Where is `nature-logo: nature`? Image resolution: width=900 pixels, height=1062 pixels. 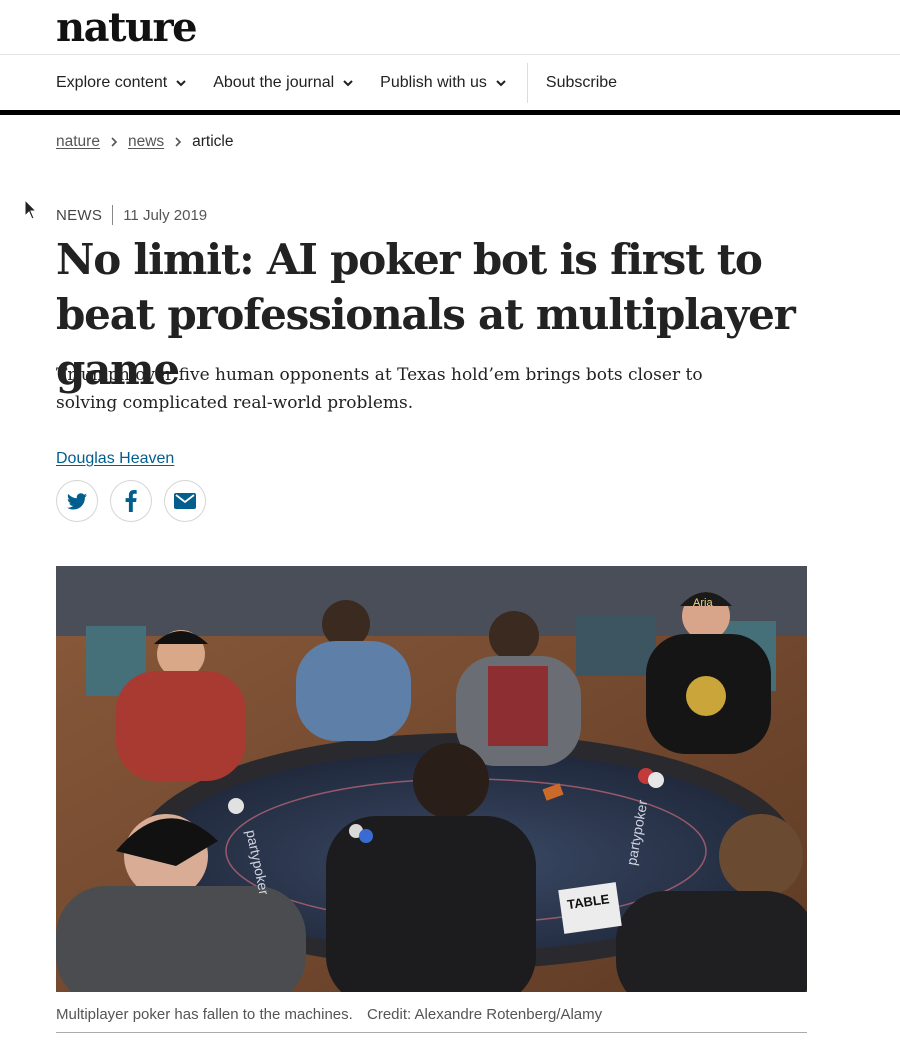
nature-logo: nature is located at coordinates (127, 27).